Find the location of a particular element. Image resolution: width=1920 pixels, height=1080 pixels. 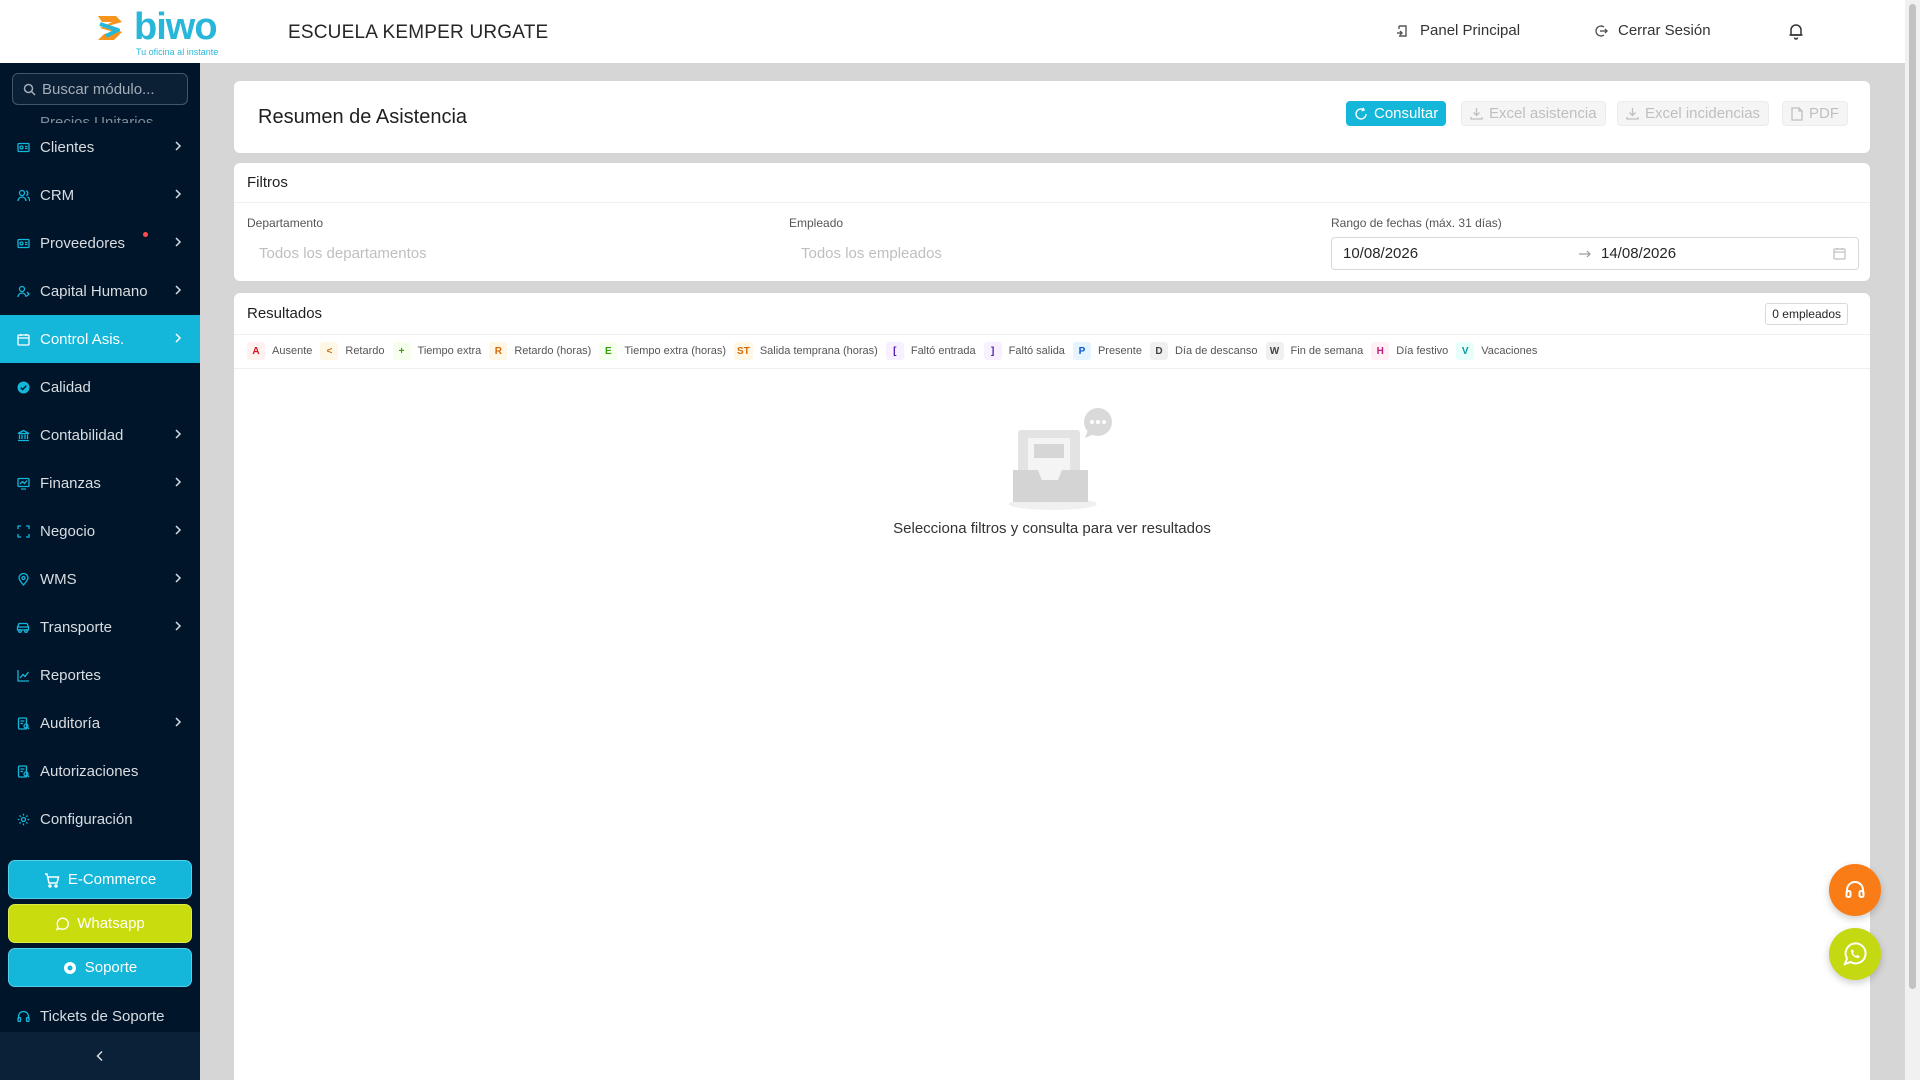

ecommerce-button: E-Commerce is located at coordinates (100, 879).